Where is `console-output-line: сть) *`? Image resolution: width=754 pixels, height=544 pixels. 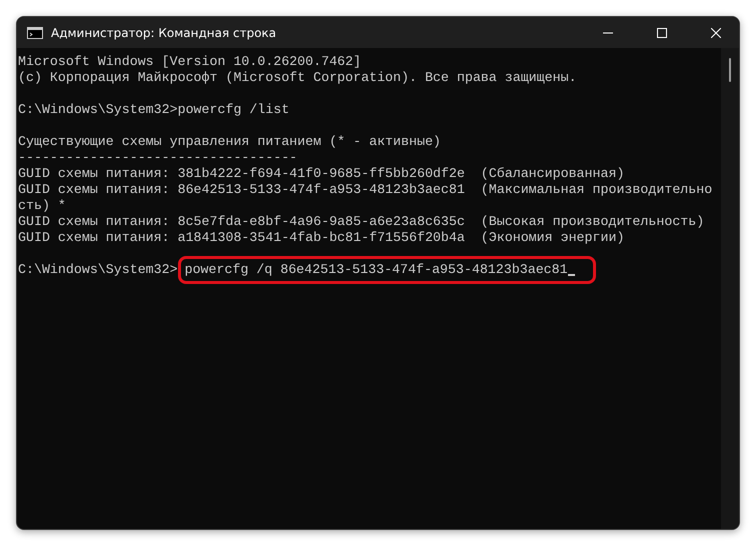
console-output-line: сть) * is located at coordinates (42, 205).